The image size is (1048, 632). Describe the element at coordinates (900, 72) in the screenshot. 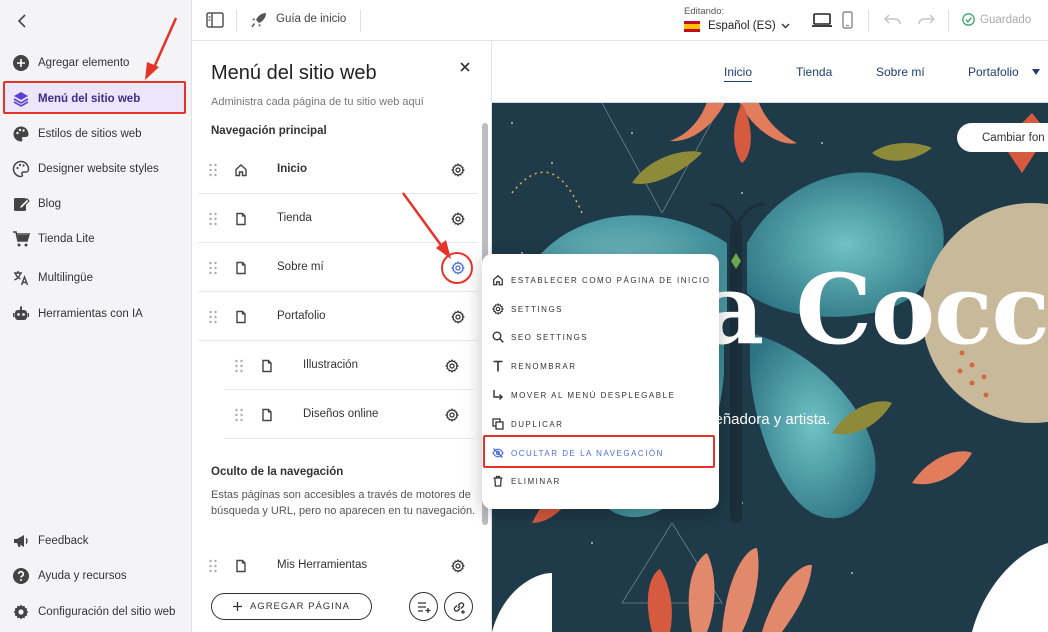

I see `site-nav-sobre-mi: Sobre mí` at that location.